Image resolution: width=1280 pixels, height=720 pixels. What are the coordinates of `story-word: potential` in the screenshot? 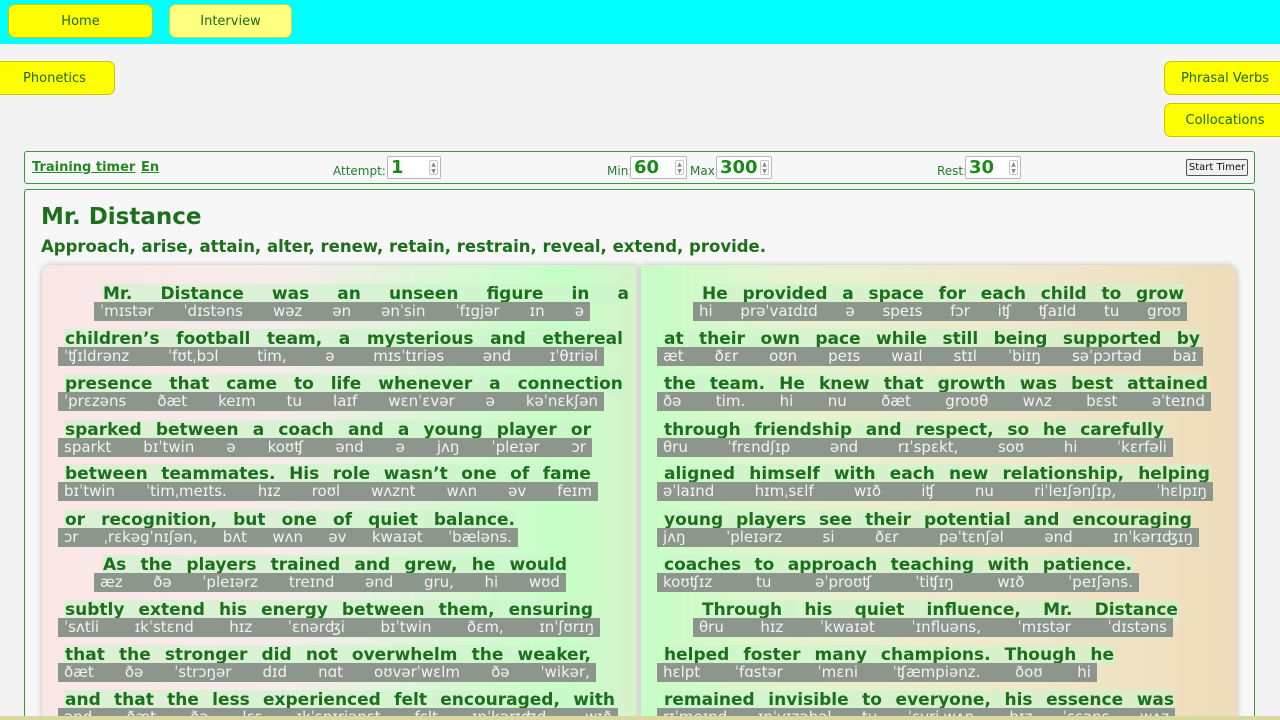 It's located at (967, 520).